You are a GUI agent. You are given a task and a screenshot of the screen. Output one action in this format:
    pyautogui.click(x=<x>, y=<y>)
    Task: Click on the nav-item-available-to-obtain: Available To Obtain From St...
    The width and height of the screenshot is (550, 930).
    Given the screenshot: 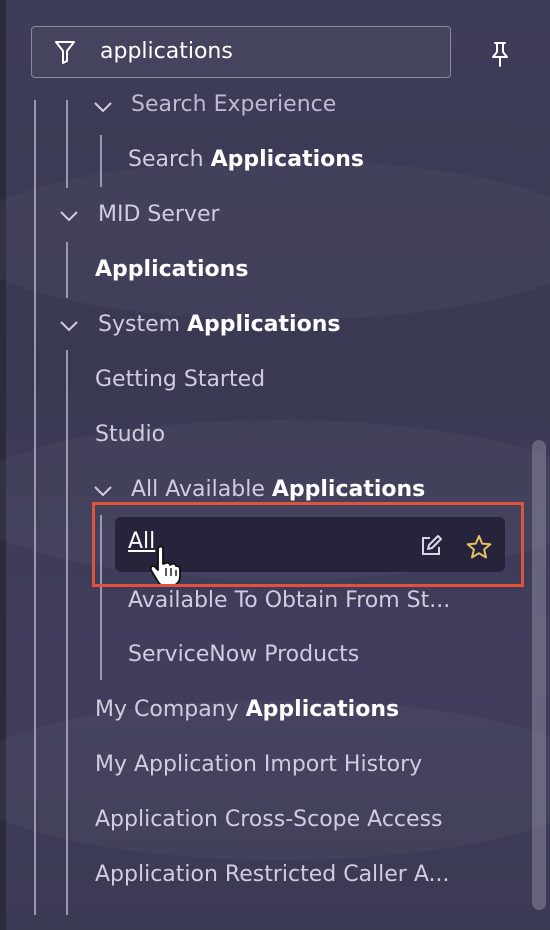 What is the action you would take?
    pyautogui.click(x=289, y=600)
    